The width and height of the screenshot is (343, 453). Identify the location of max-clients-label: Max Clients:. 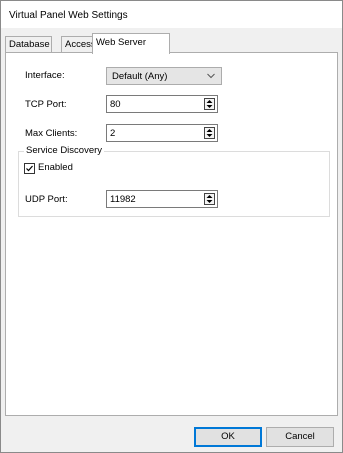
(51, 133).